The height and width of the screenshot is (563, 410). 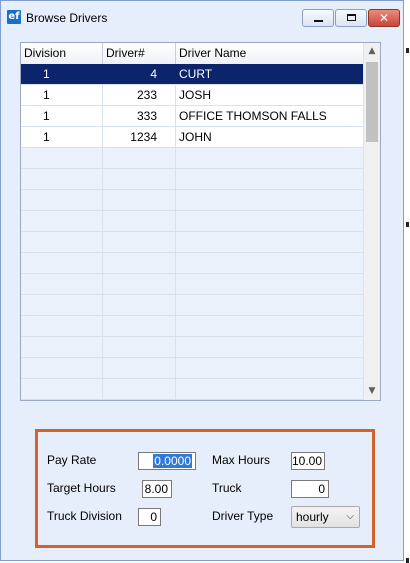 I want to click on truck-division-input: 0, so click(x=149, y=517).